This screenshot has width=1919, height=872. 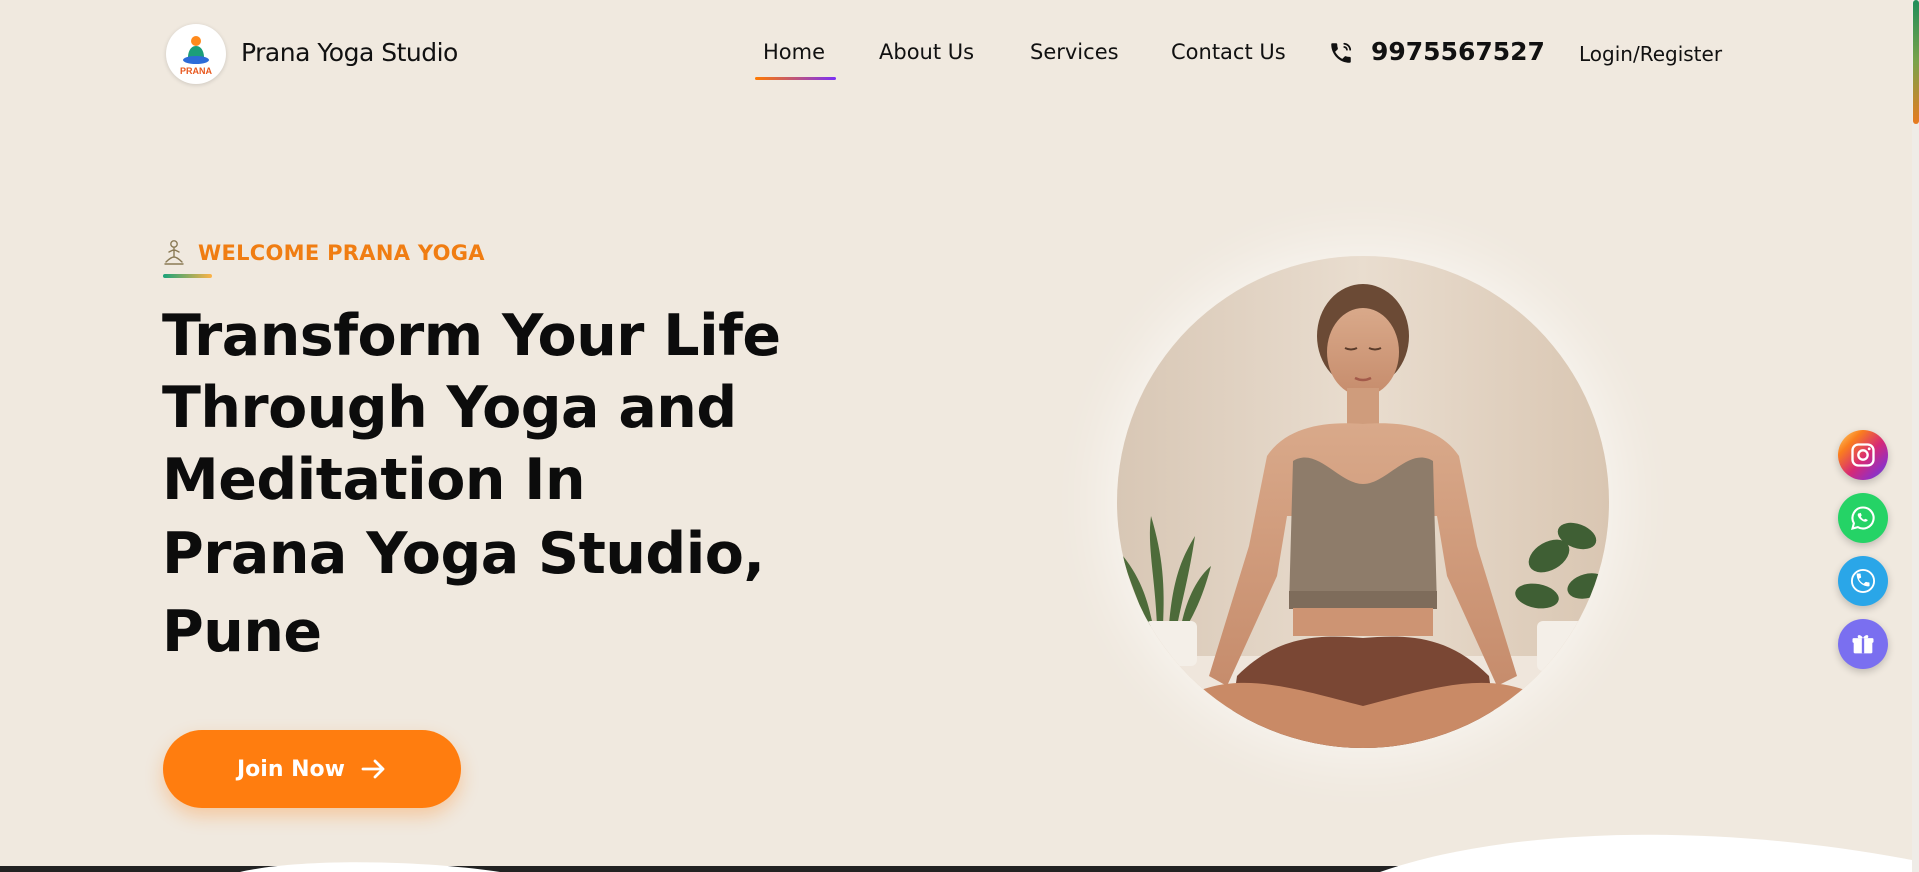 What do you see at coordinates (341, 253) in the screenshot?
I see `hero-eyebrow: WELCOME PRANA YOGA` at bounding box center [341, 253].